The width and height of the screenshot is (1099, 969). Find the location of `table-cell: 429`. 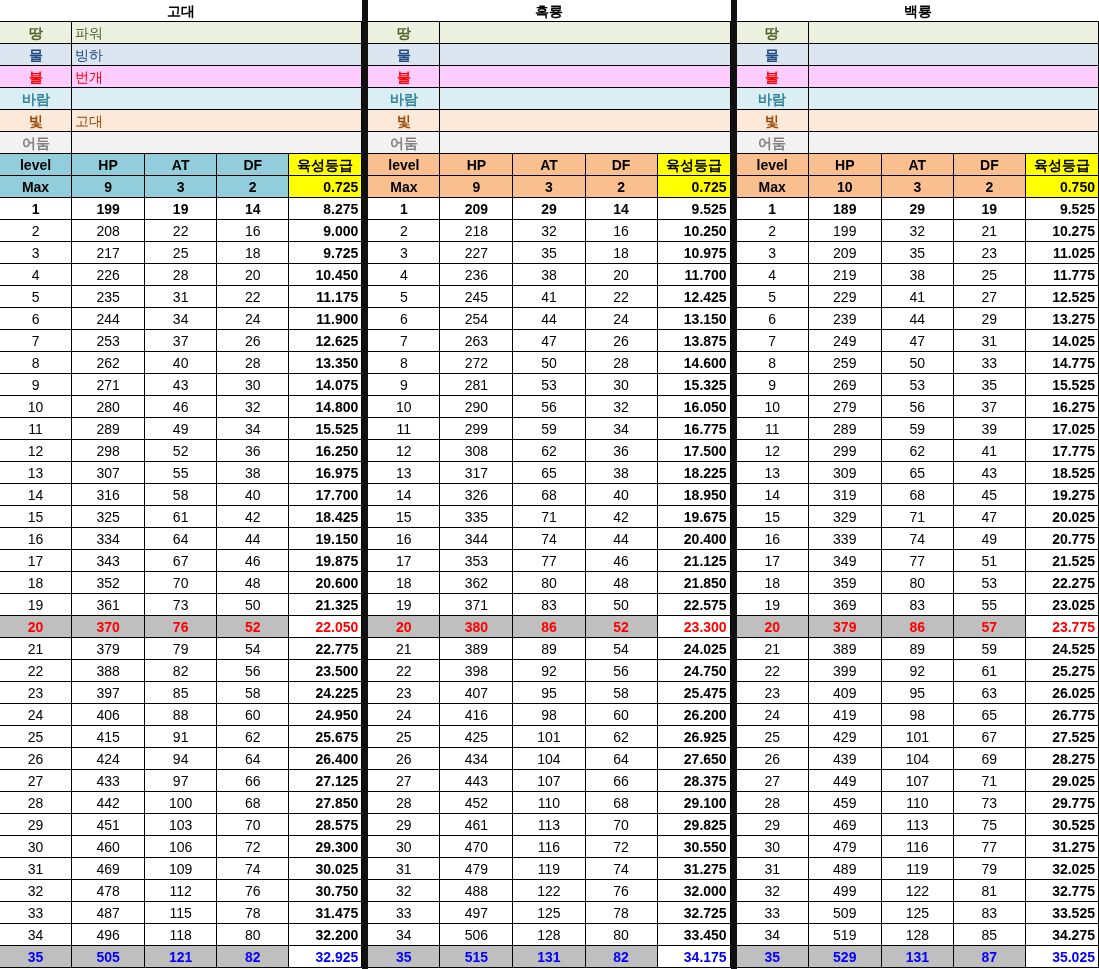

table-cell: 429 is located at coordinates (845, 737).